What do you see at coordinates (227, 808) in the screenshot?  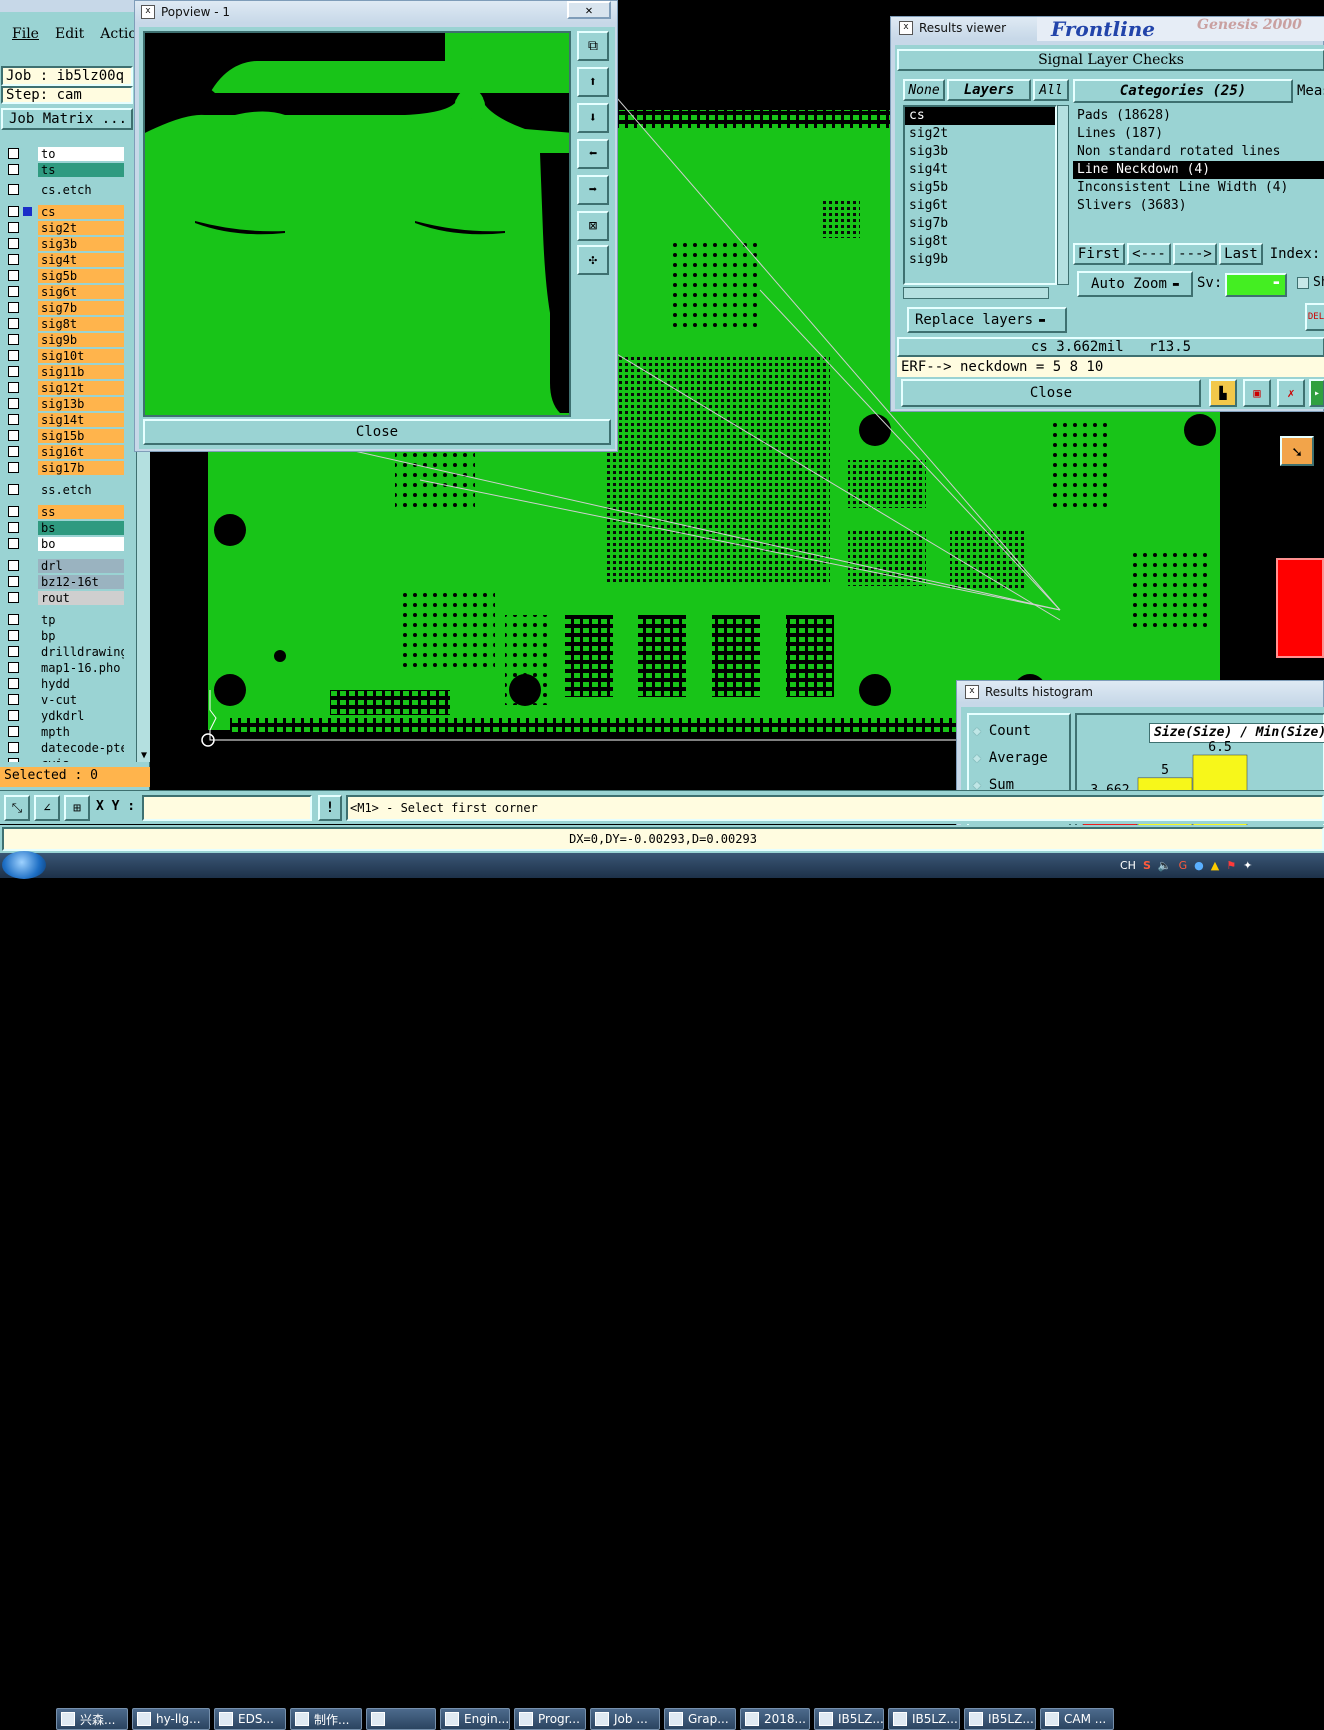 I see `xy-input` at bounding box center [227, 808].